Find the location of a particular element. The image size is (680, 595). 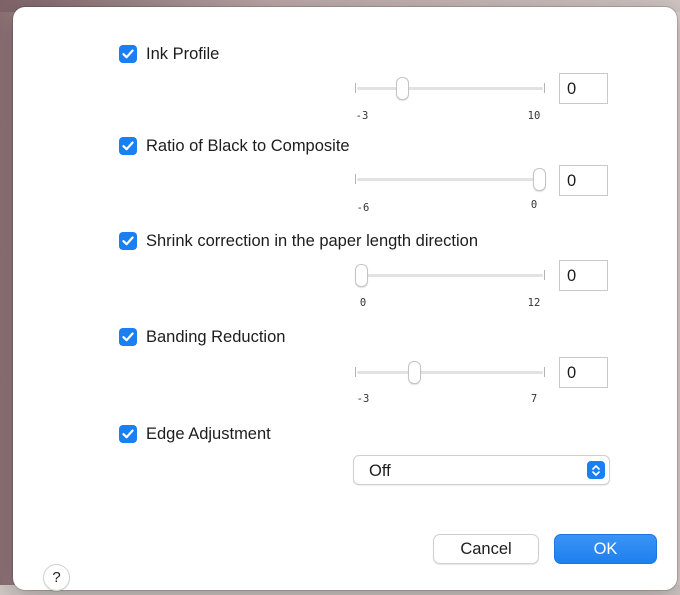

edge-adjustment-label: Edge Adjustment is located at coordinates (208, 433).